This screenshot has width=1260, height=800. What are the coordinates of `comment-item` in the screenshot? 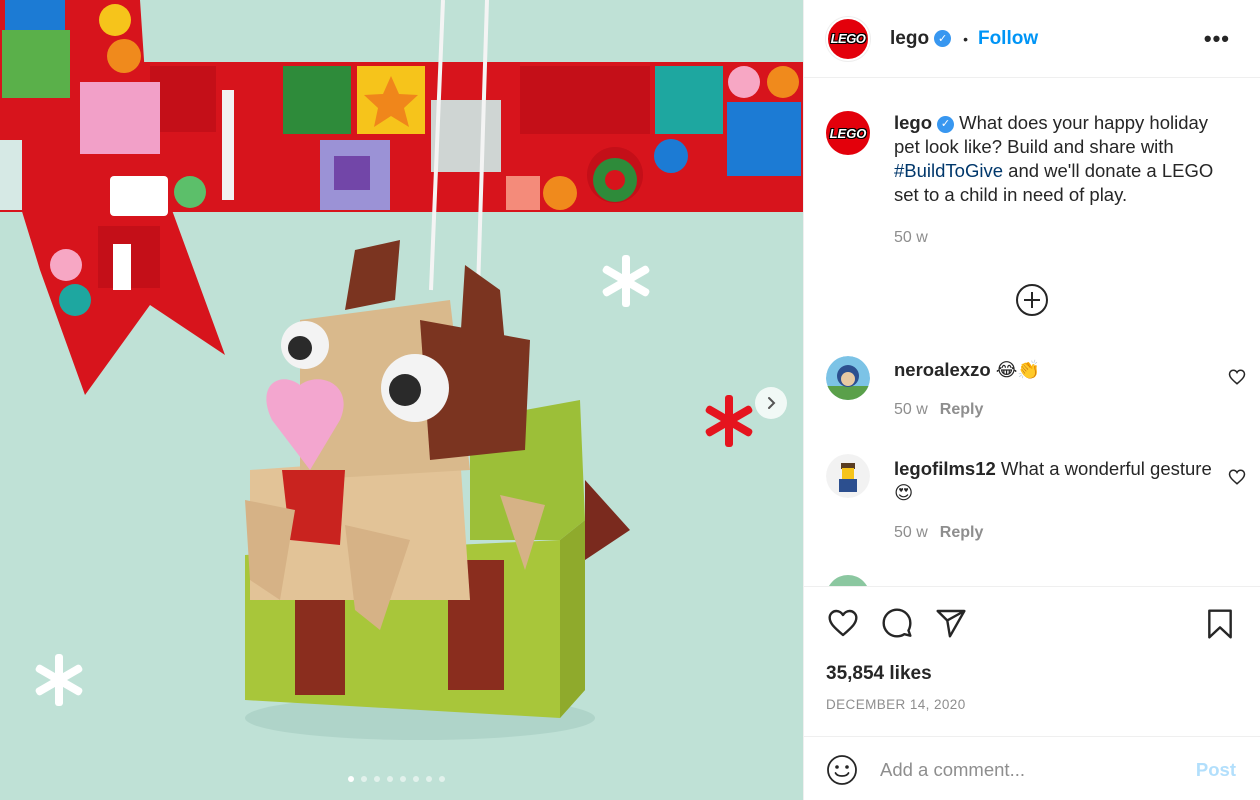 It's located at (1036, 580).